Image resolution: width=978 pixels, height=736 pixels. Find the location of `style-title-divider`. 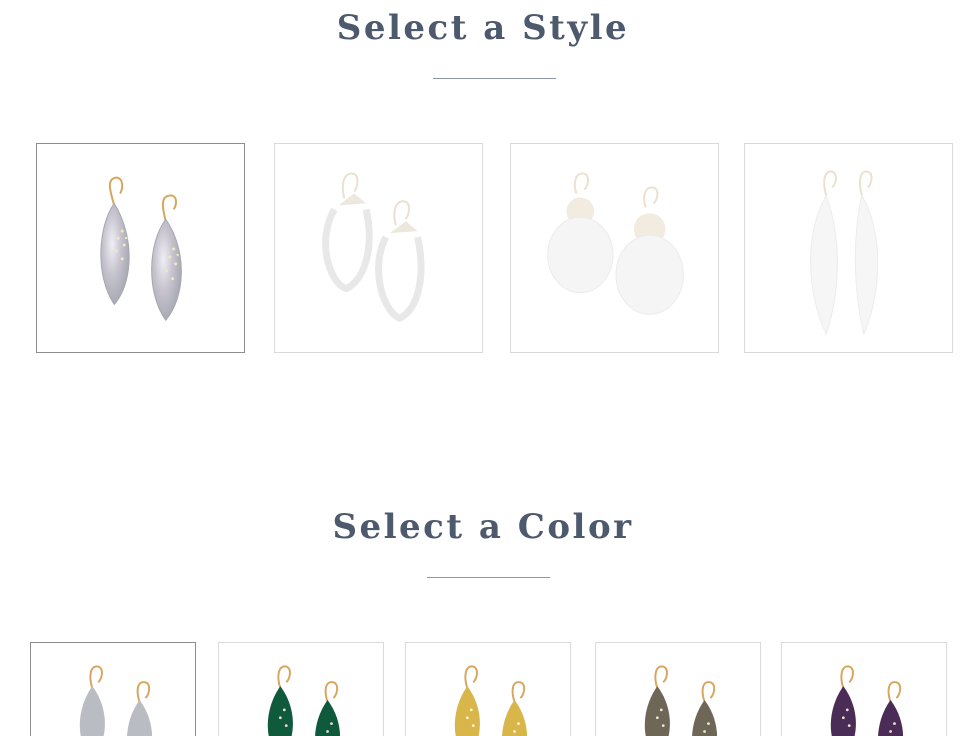

style-title-divider is located at coordinates (494, 78).